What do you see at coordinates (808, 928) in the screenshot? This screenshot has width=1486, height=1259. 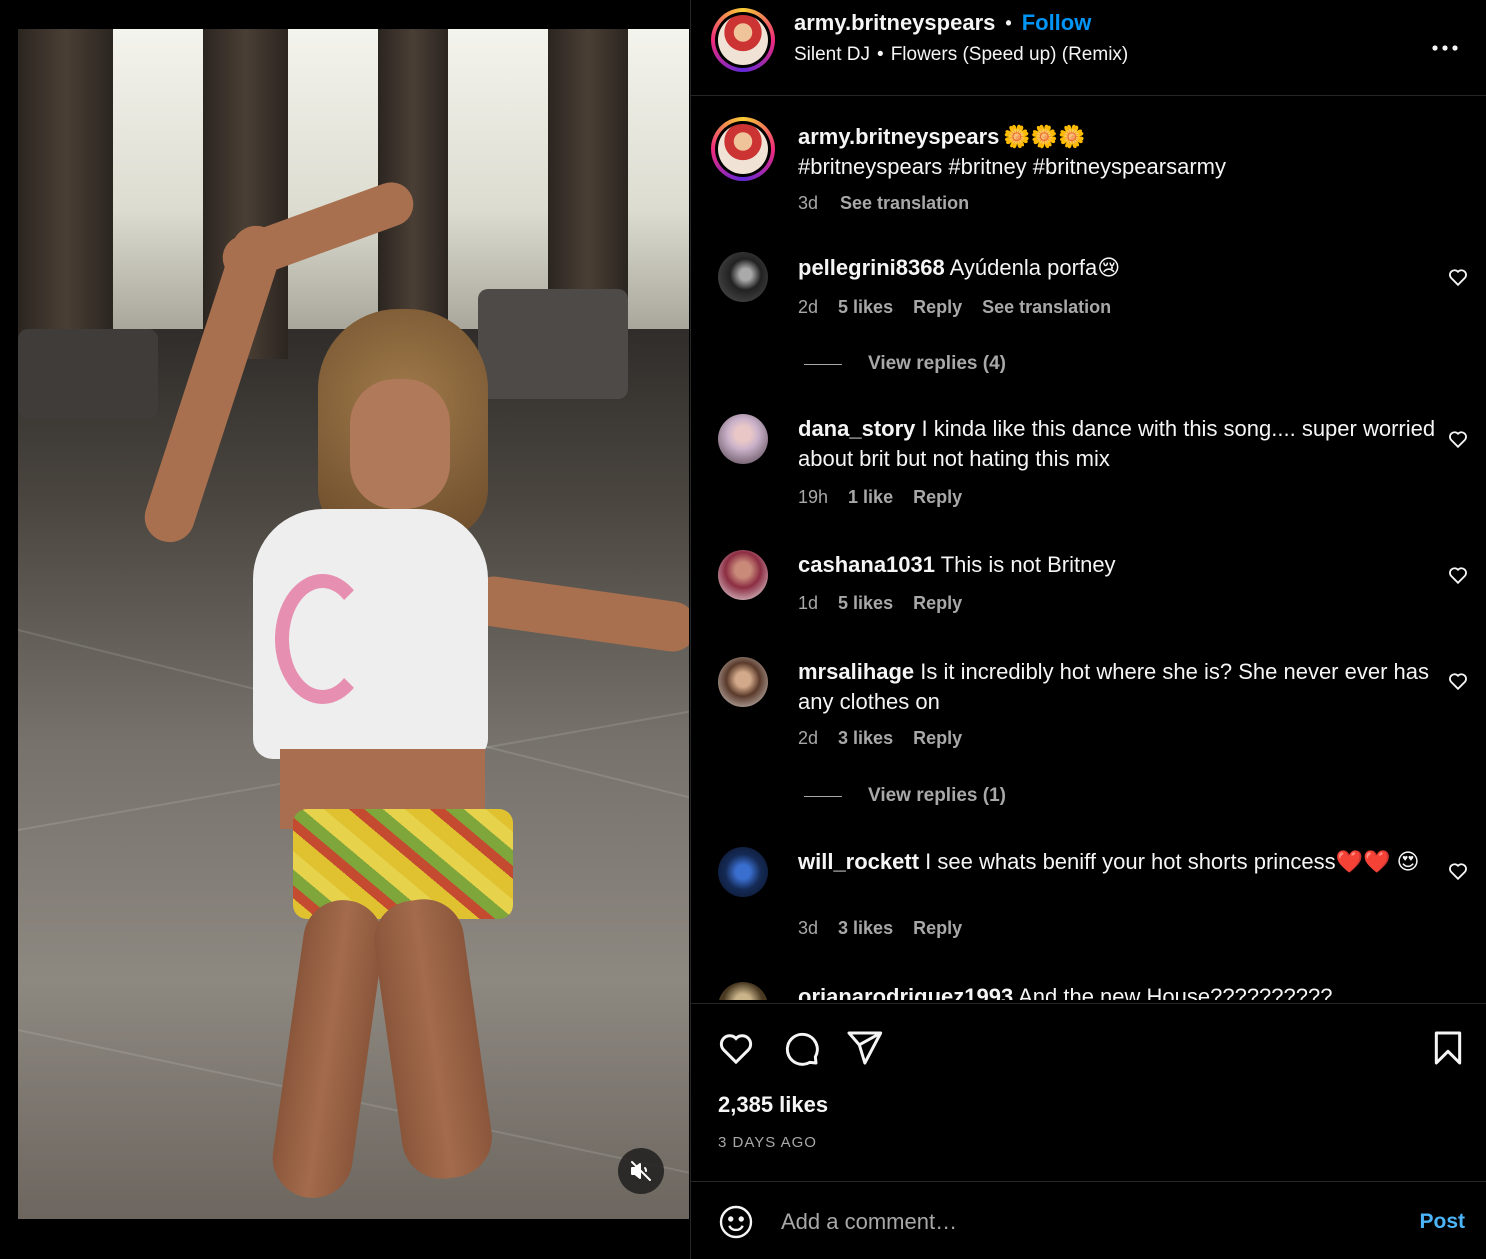 I see `comment-time: 3d` at bounding box center [808, 928].